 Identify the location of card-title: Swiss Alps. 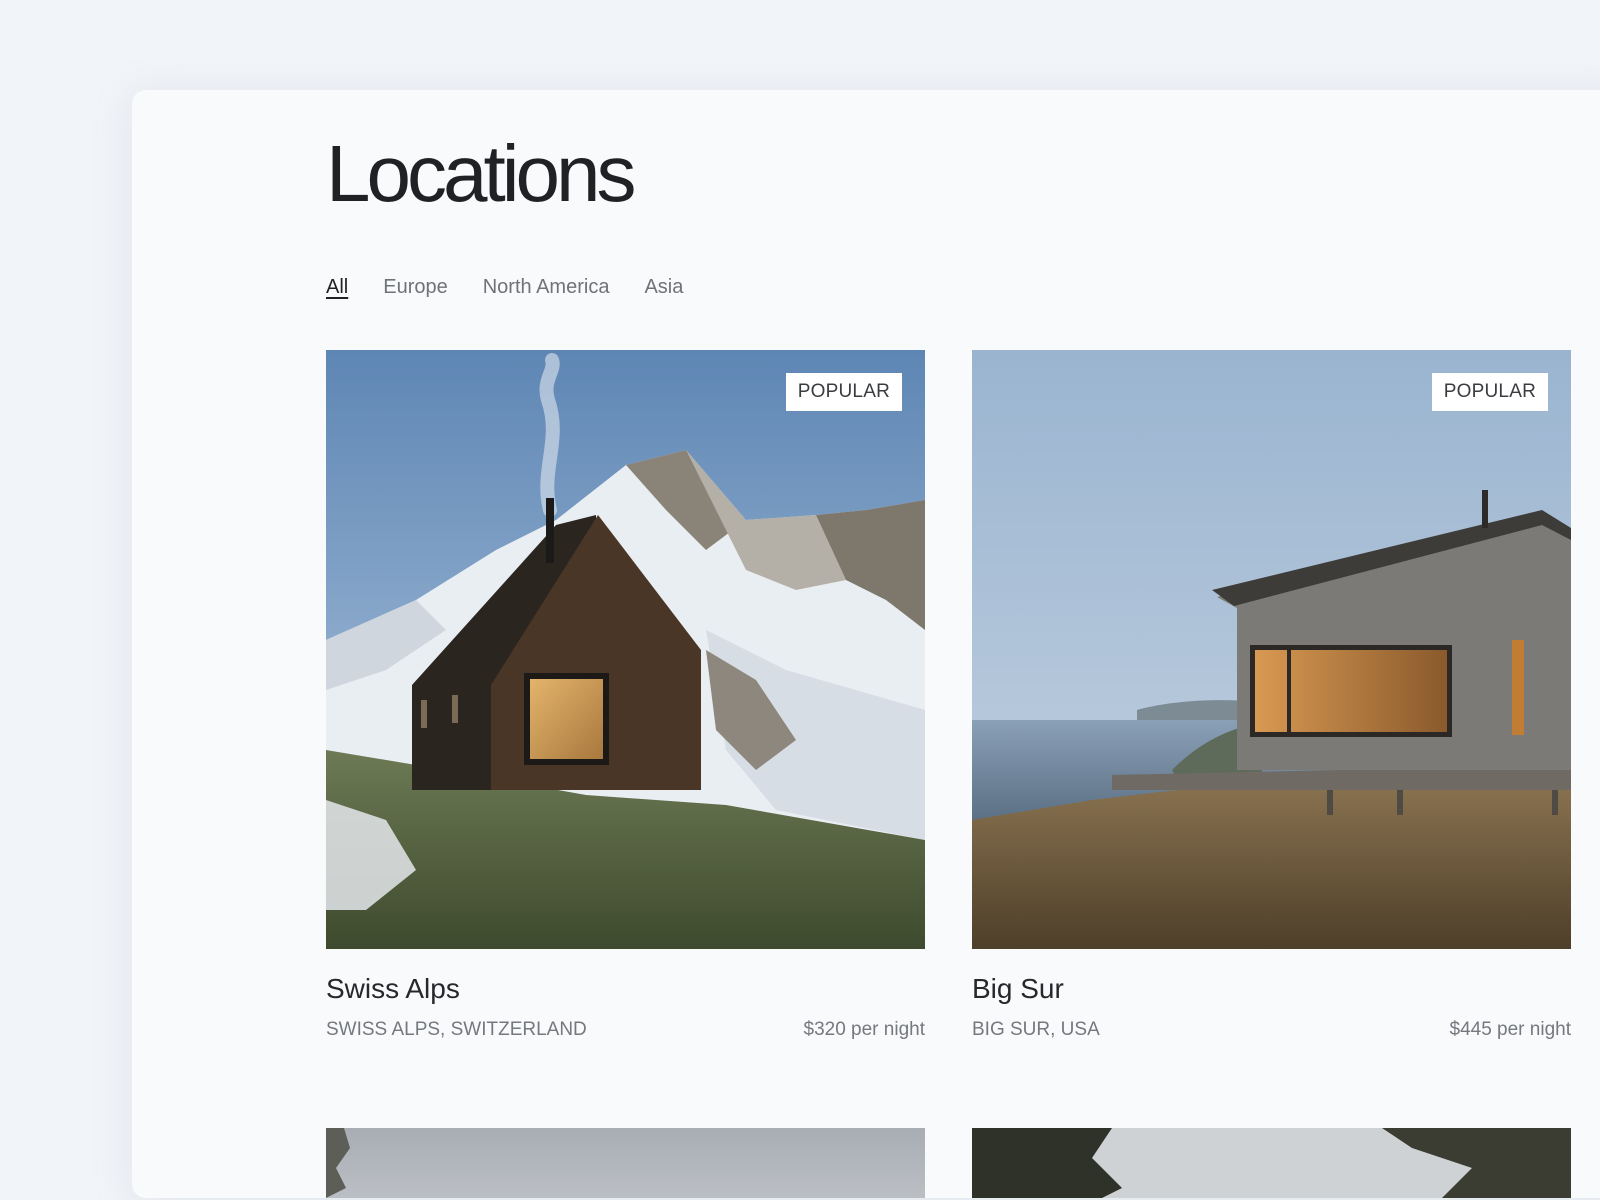
(625, 989).